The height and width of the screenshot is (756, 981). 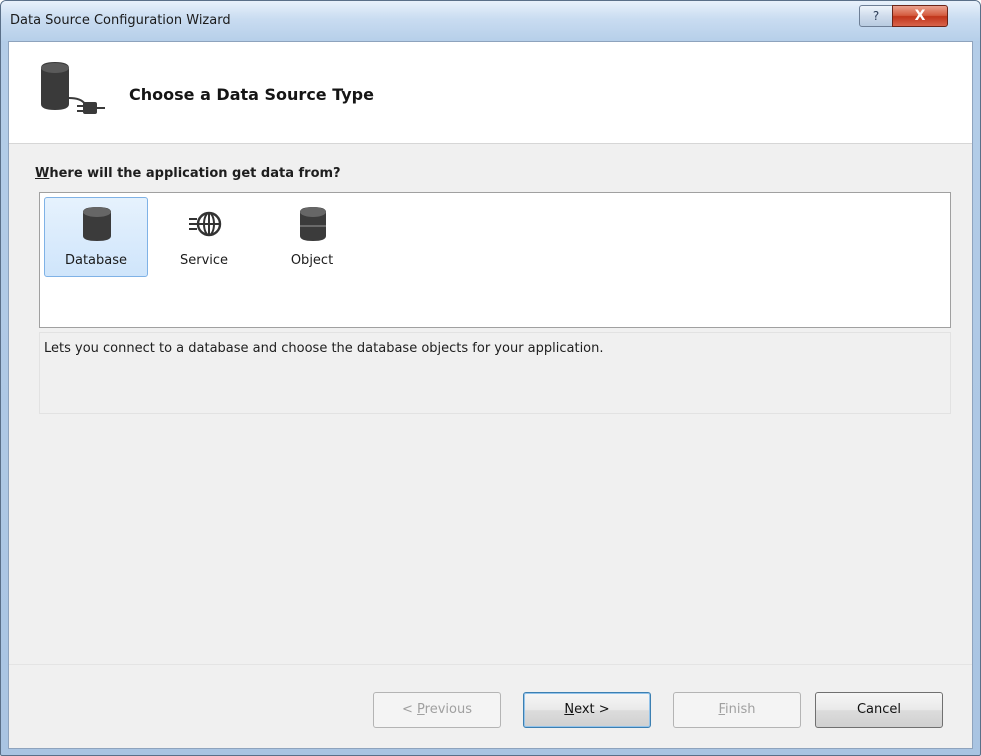 I want to click on choice-service: Service, so click(x=204, y=237).